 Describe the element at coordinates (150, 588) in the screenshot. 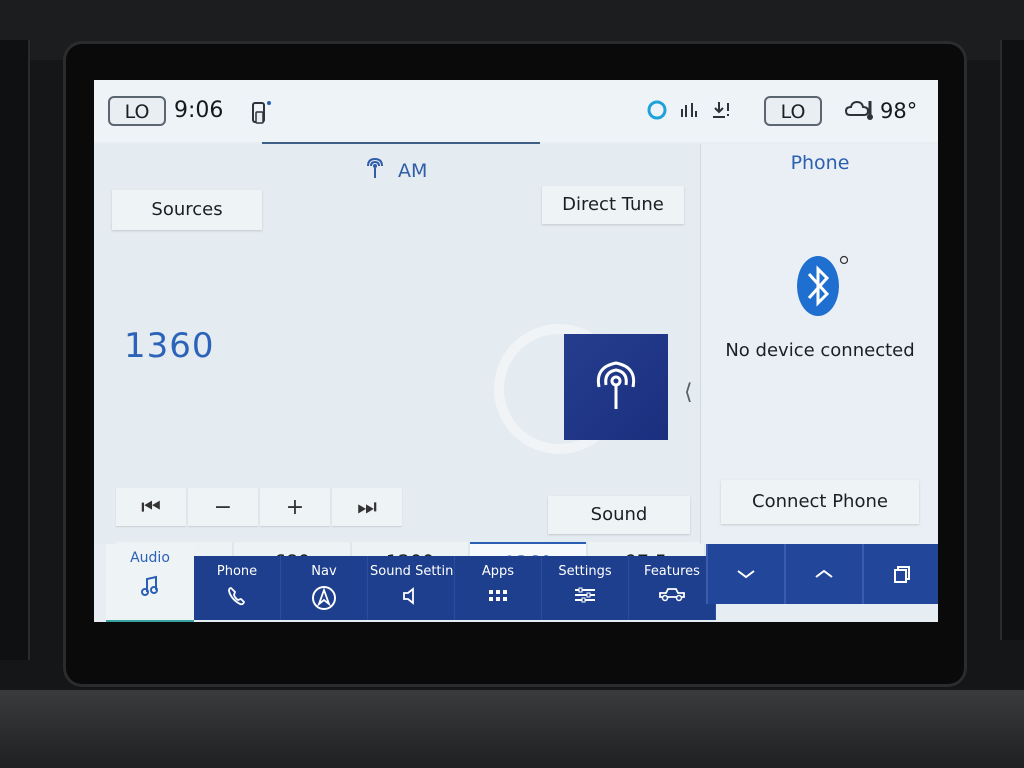

I see `music-note-icon` at that location.